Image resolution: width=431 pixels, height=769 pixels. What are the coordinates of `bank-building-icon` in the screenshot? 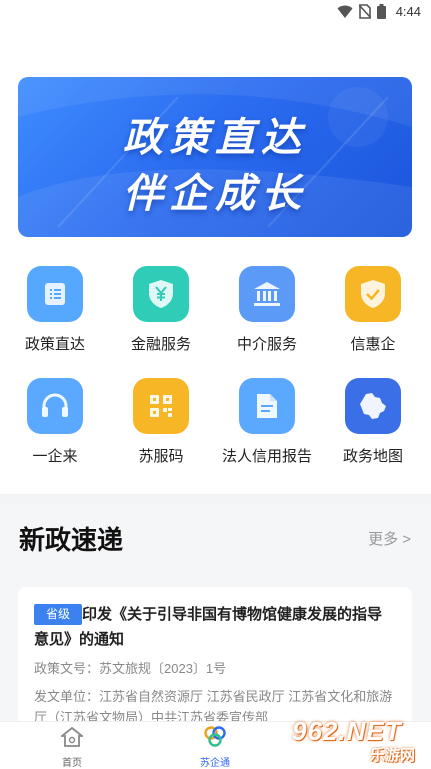 It's located at (267, 294).